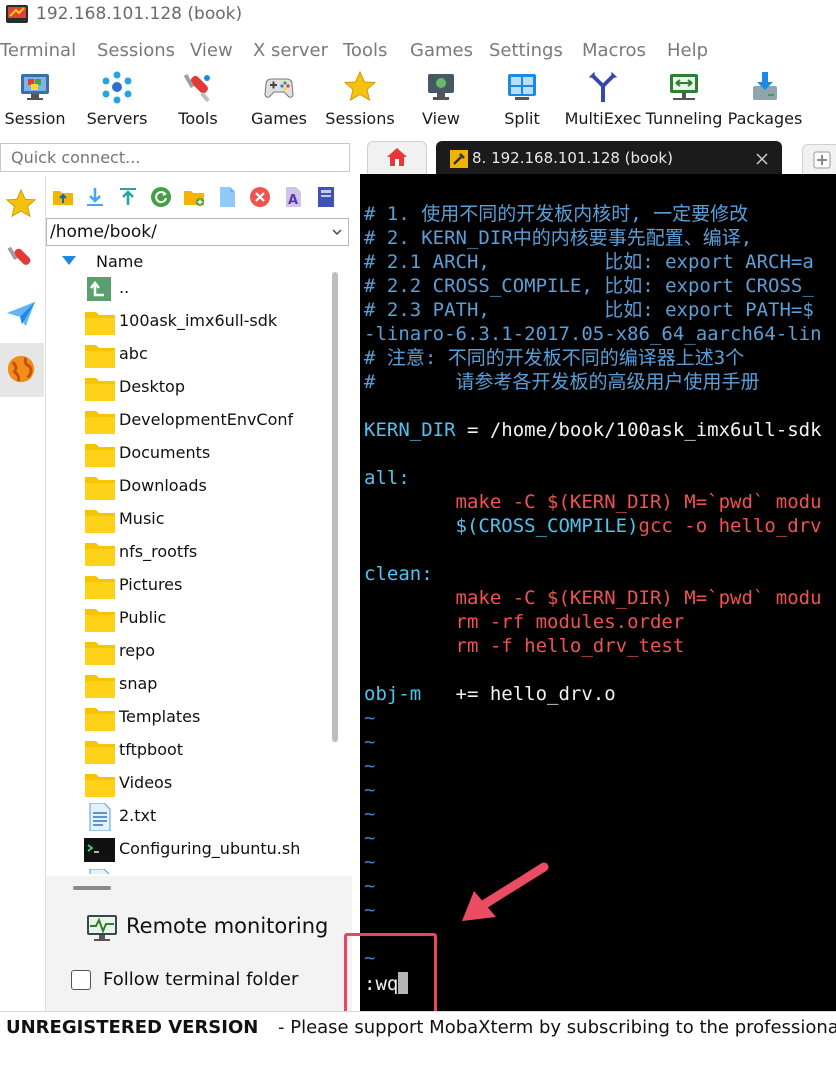  I want to click on terminal-line: # 2. KERN_DIR中的内核要事先配置、编译,, so click(564, 238).